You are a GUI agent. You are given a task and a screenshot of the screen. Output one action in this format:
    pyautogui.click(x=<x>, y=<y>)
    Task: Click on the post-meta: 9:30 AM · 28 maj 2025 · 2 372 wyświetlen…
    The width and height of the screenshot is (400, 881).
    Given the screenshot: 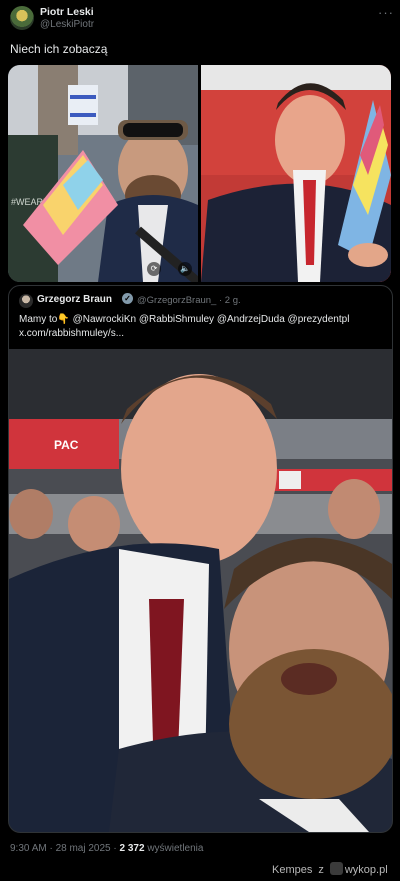 What is the action you would take?
    pyautogui.click(x=106, y=848)
    